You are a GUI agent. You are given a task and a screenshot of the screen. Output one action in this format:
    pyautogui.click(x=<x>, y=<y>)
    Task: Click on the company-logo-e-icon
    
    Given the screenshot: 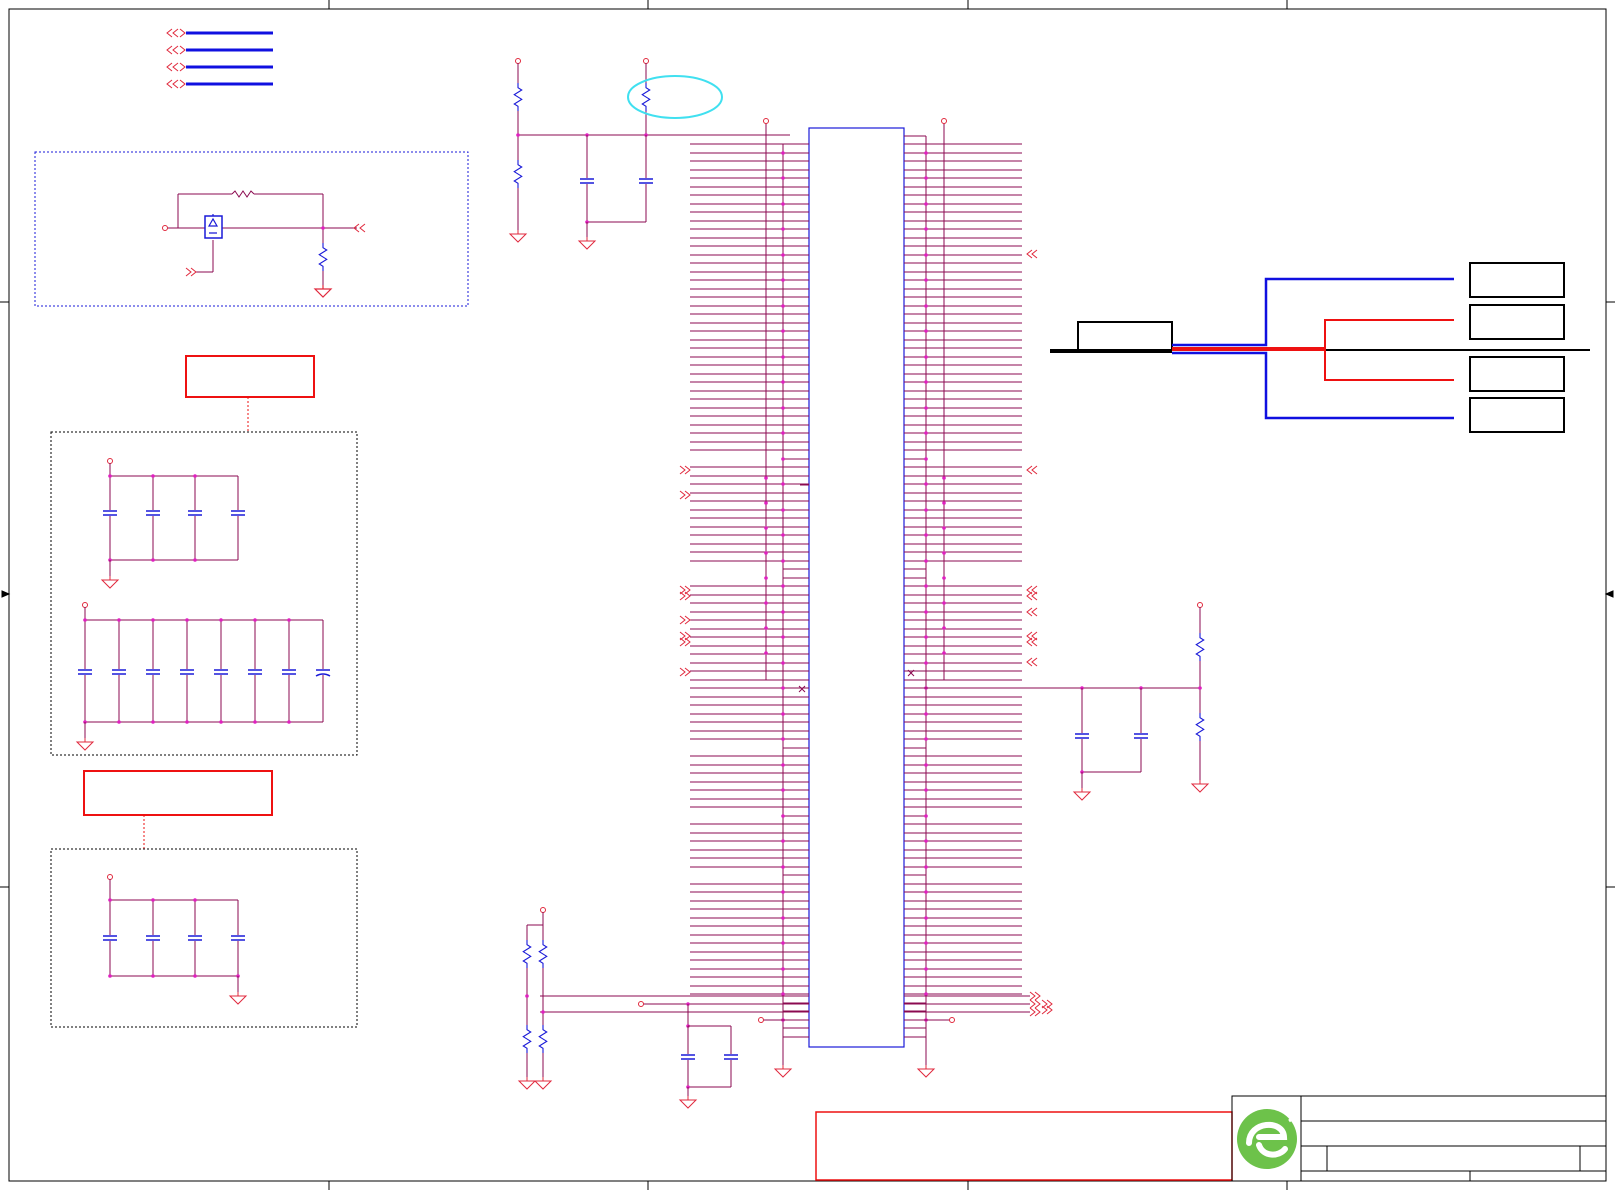 What is the action you would take?
    pyautogui.click(x=1267, y=1139)
    